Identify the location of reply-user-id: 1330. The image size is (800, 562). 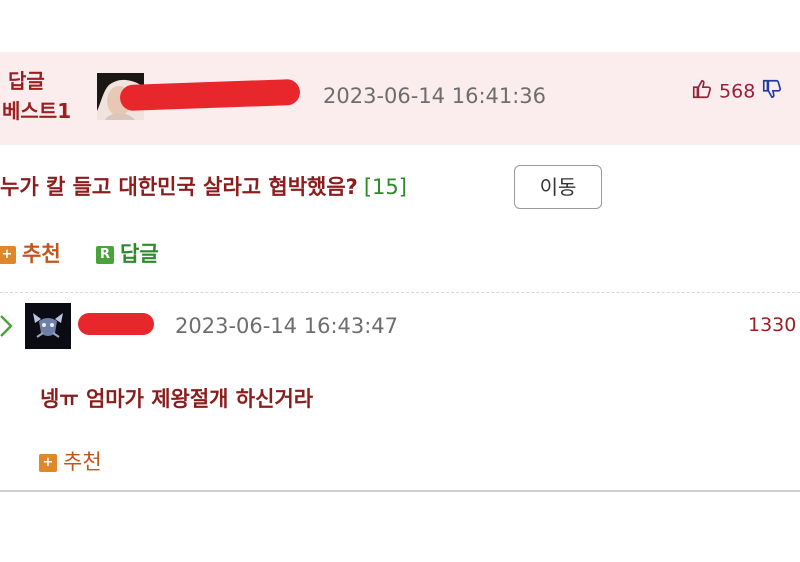
(772, 325).